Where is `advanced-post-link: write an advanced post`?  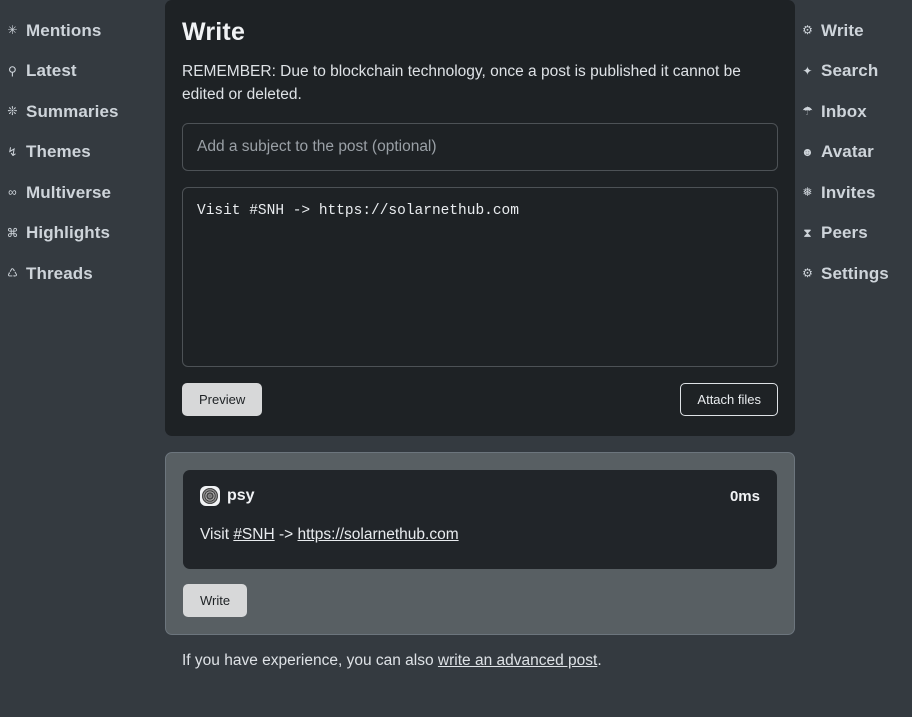 advanced-post-link: write an advanced post is located at coordinates (517, 660).